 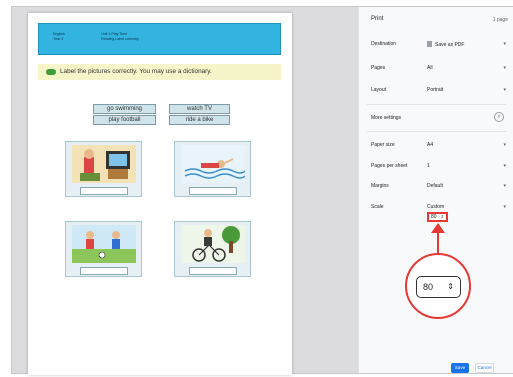 What do you see at coordinates (383, 145) in the screenshot?
I see `paper-size-label: Paper size` at bounding box center [383, 145].